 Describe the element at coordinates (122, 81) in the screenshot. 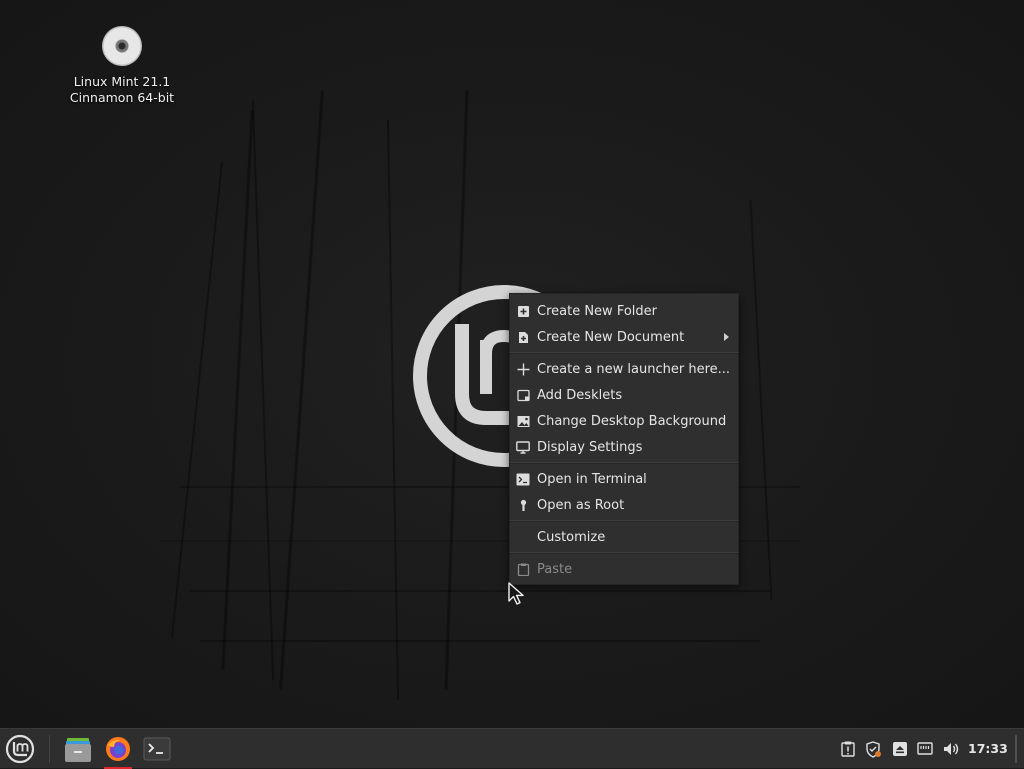

I see `desktop-icon-label-line1: Linux Mint 21.1` at that location.